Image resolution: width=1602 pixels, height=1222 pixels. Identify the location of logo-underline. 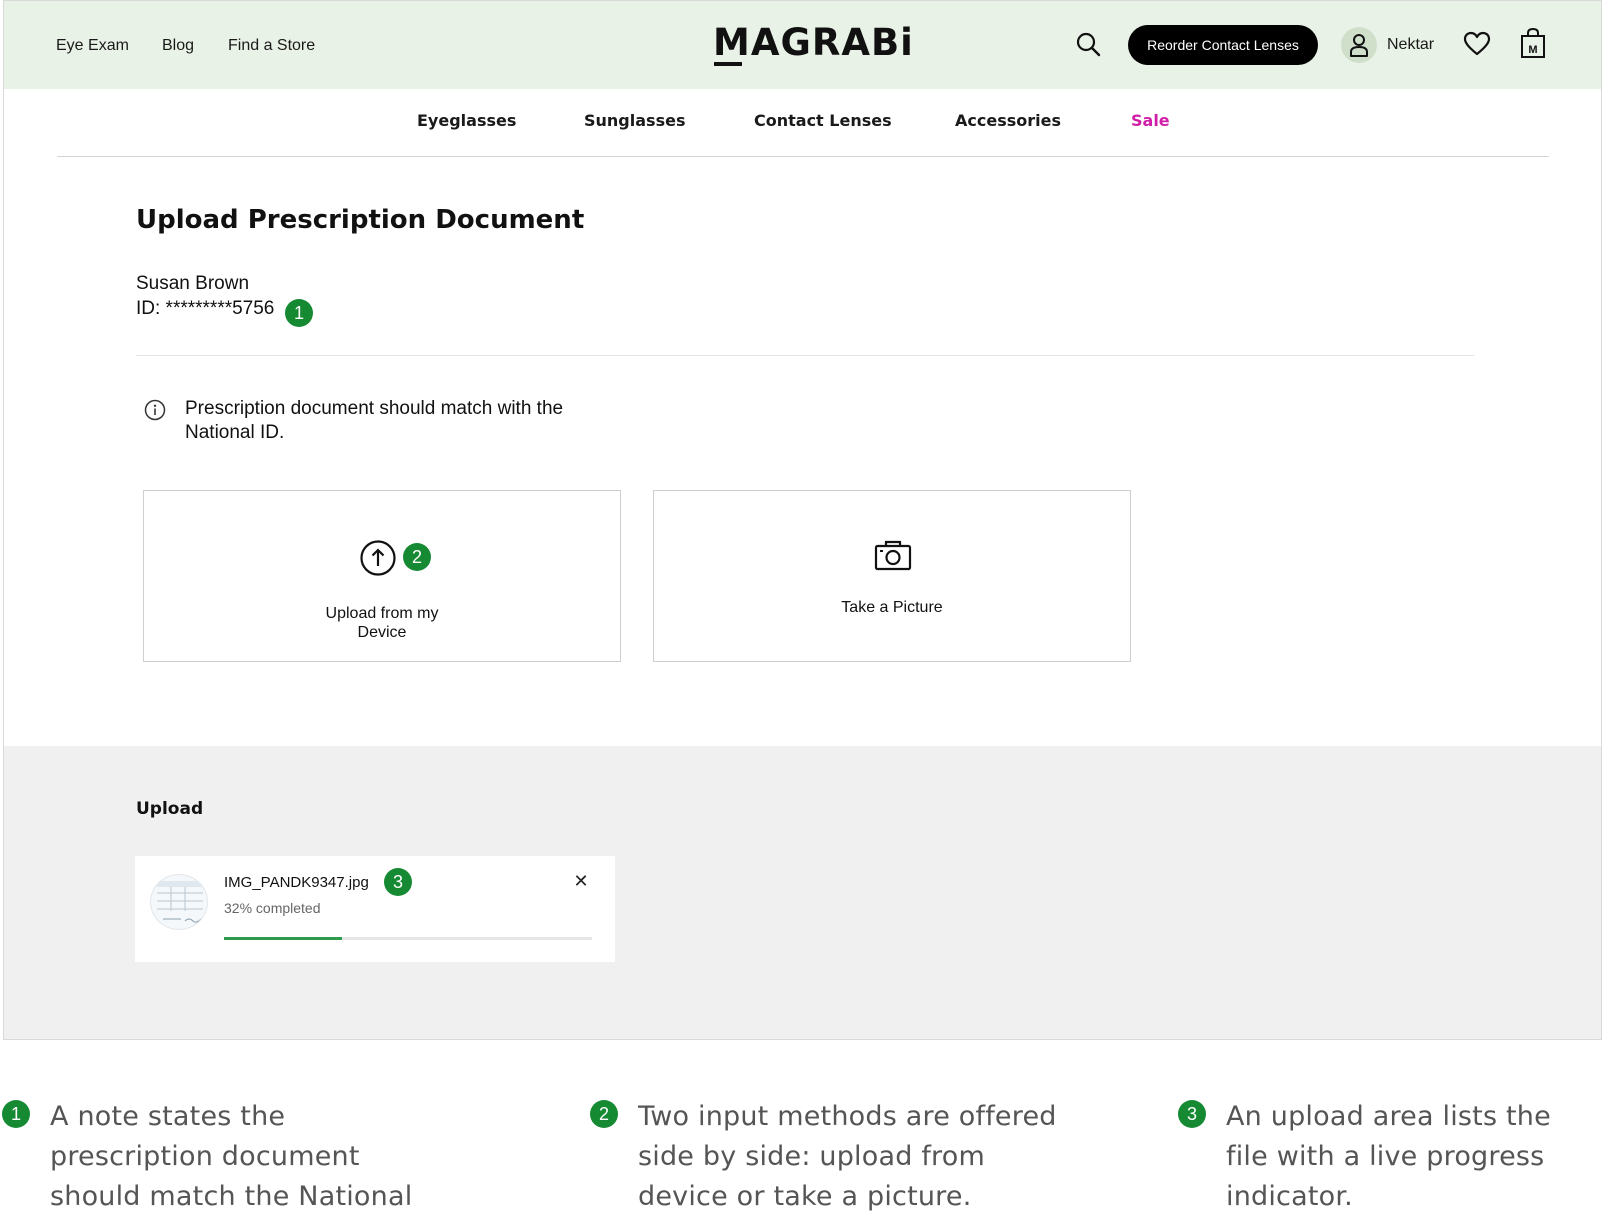
(728, 64).